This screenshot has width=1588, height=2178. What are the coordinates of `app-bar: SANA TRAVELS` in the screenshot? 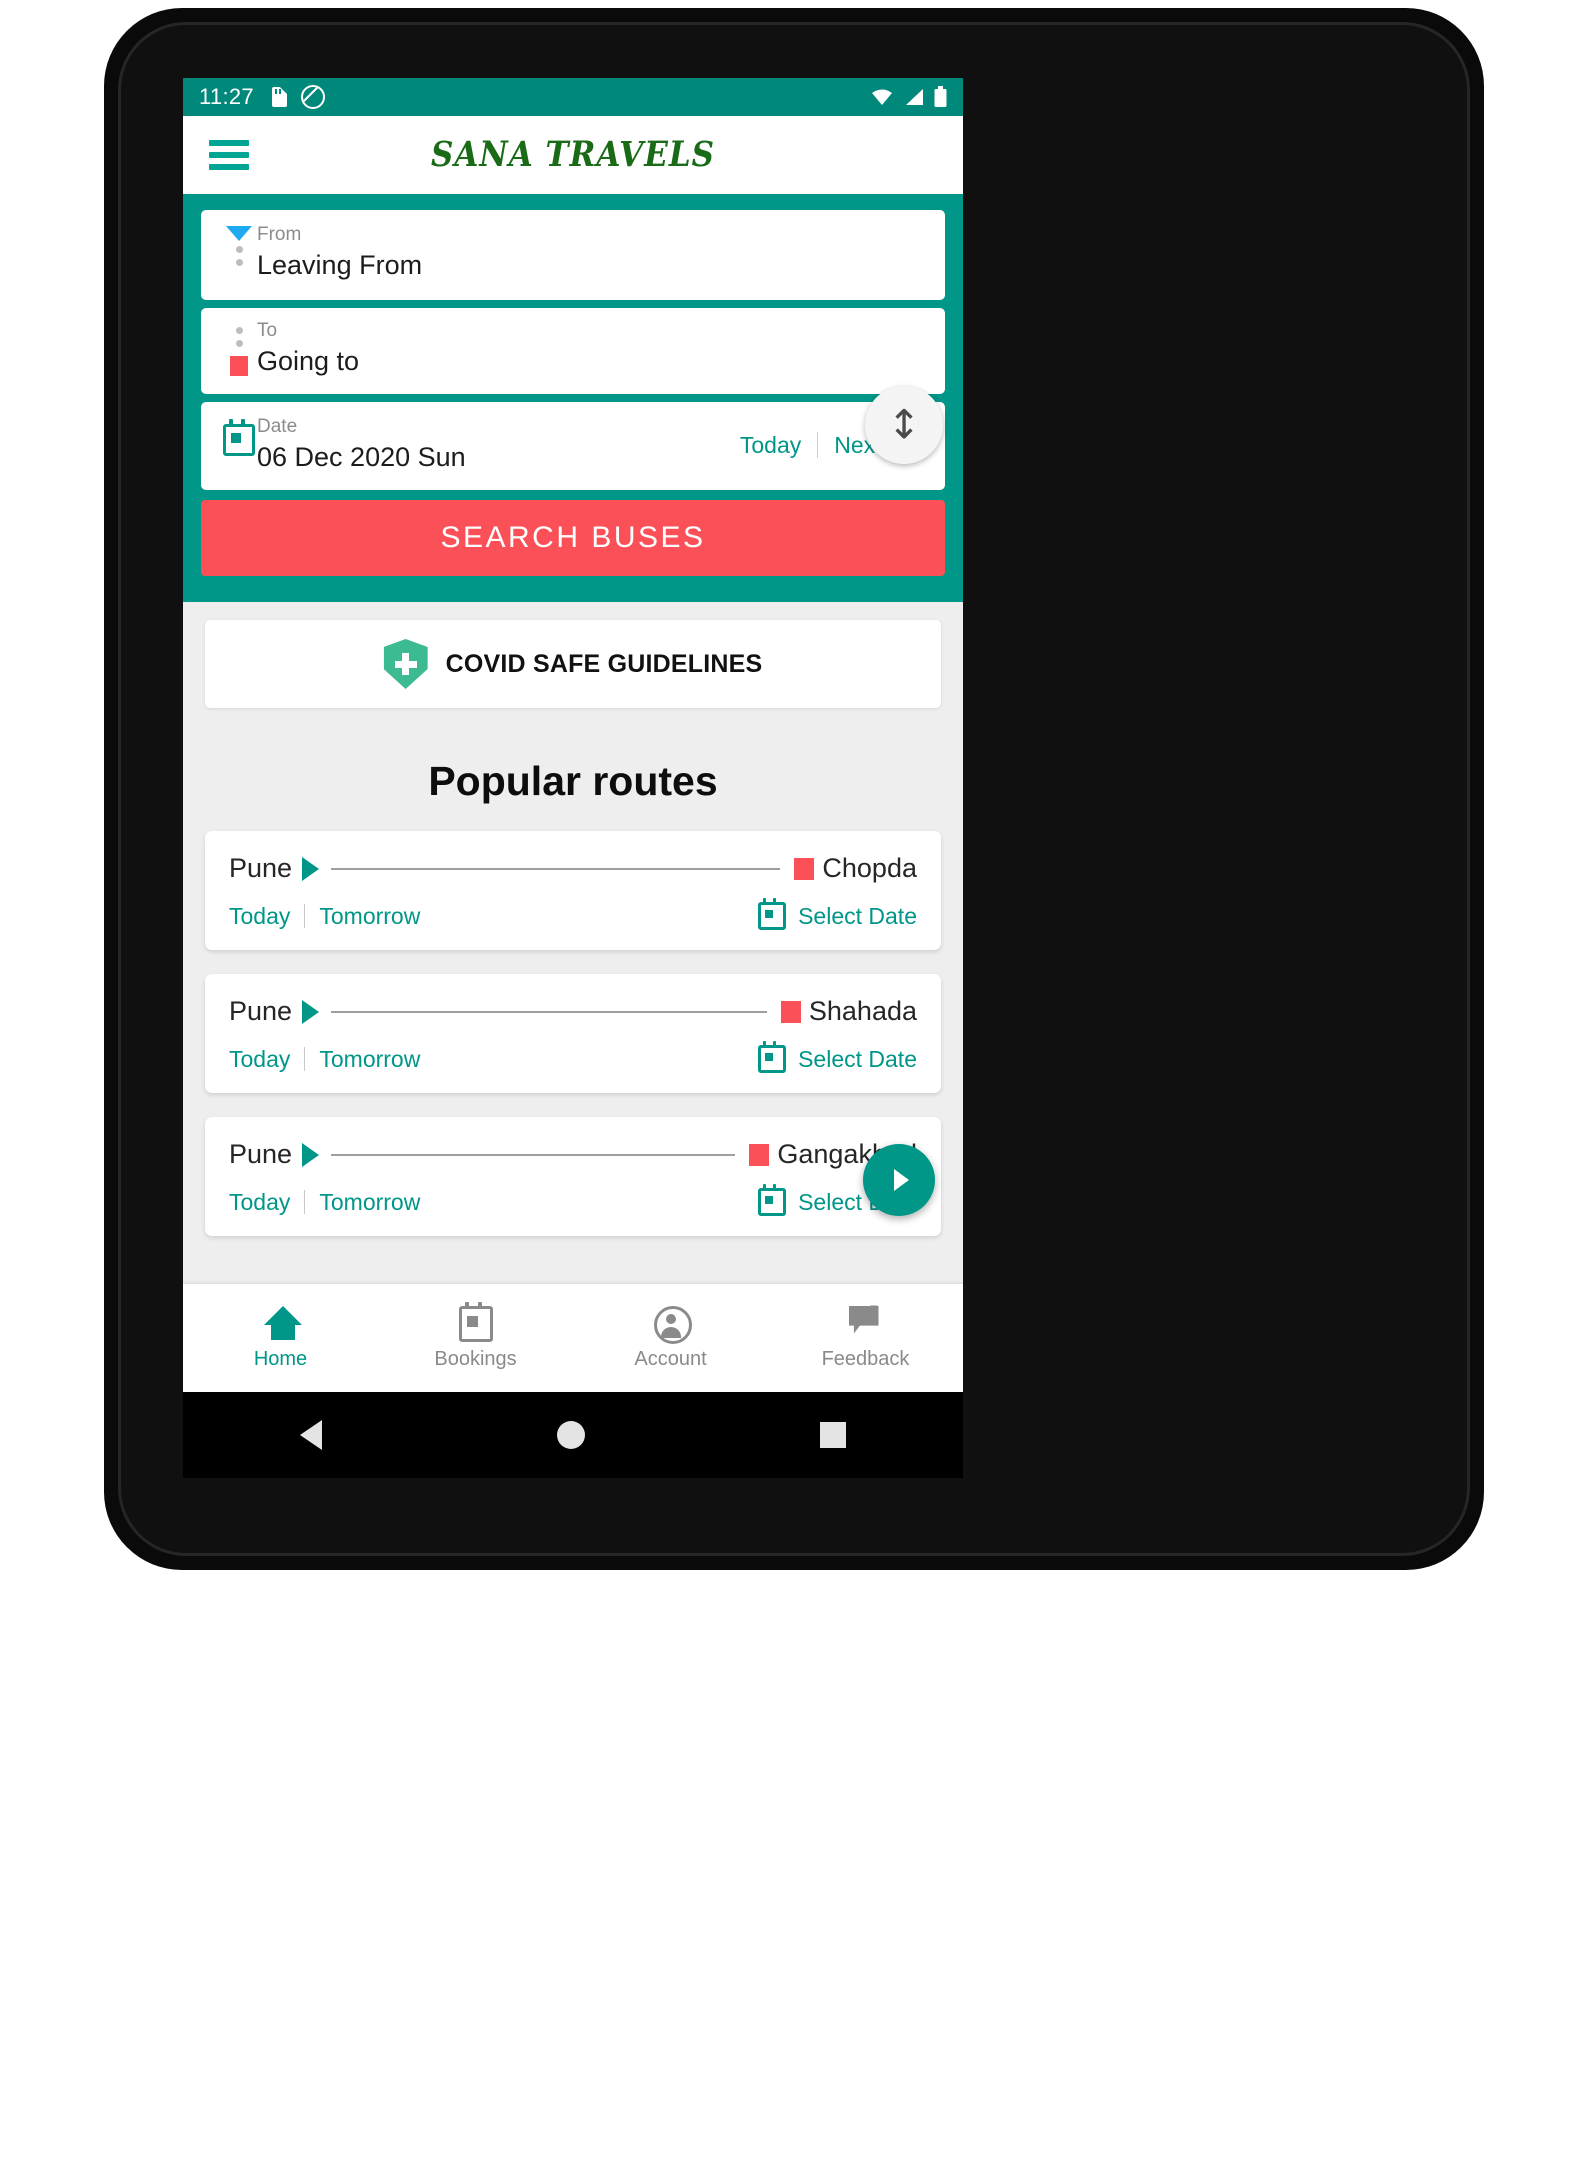 It's located at (573, 155).